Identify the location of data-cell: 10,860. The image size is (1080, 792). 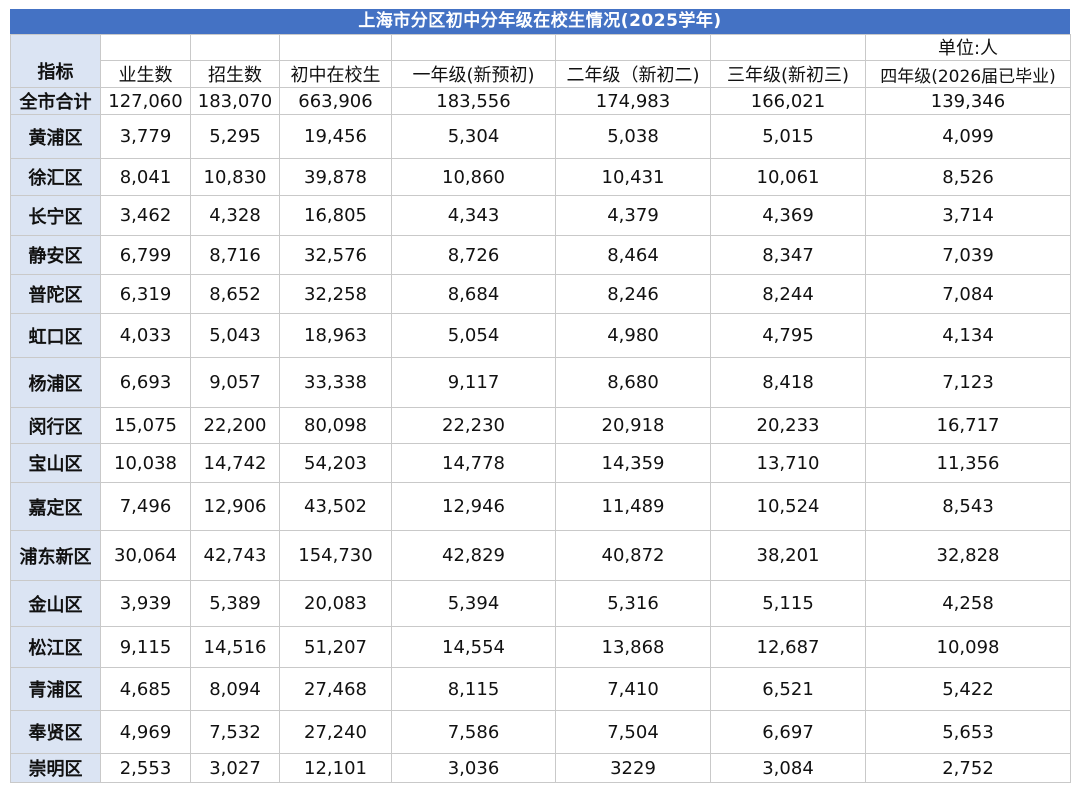
(473, 177).